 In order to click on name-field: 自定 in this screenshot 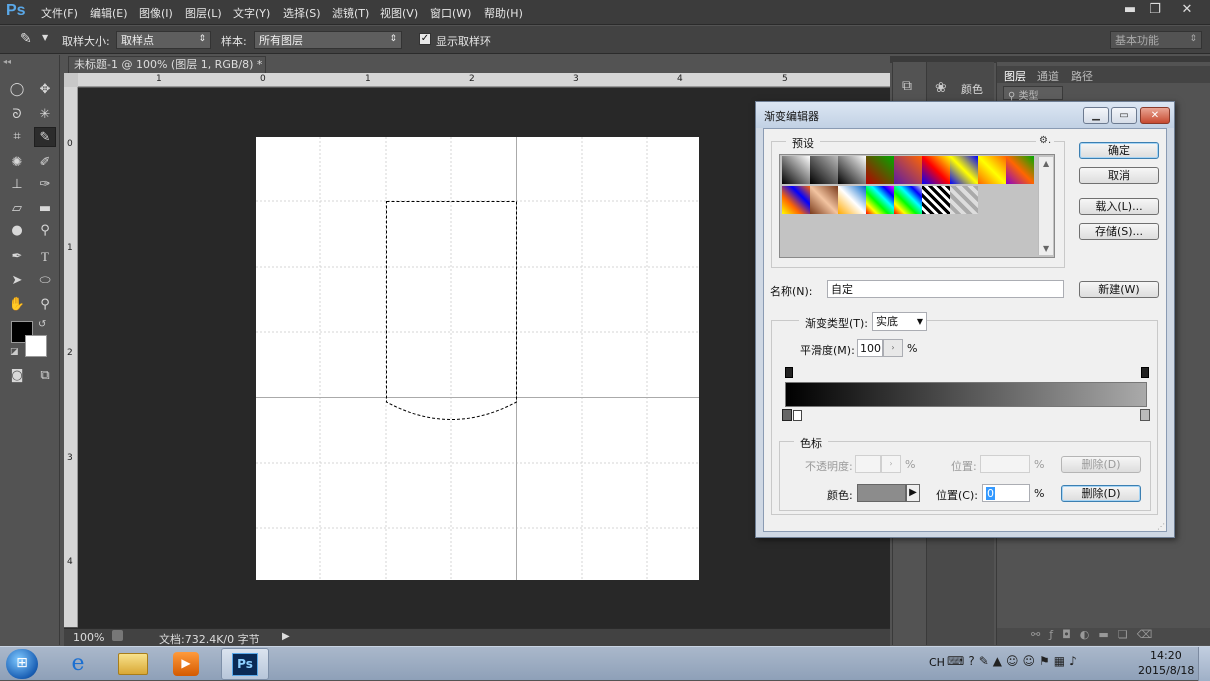, I will do `click(945, 289)`.